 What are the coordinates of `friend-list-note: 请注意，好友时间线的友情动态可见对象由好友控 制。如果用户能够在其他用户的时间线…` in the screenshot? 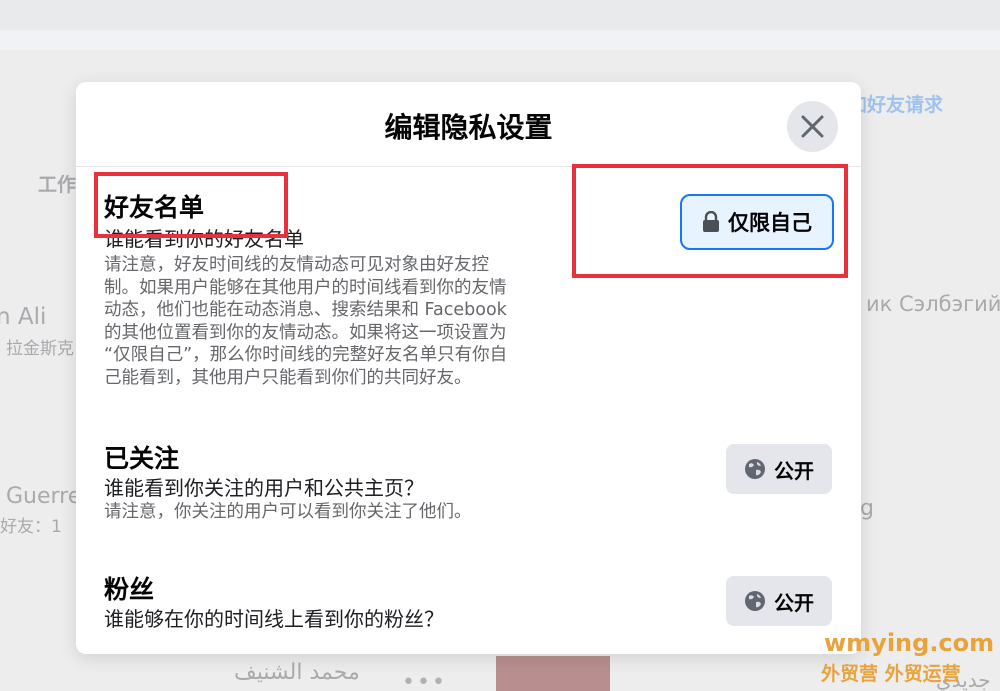 It's located at (305, 322).